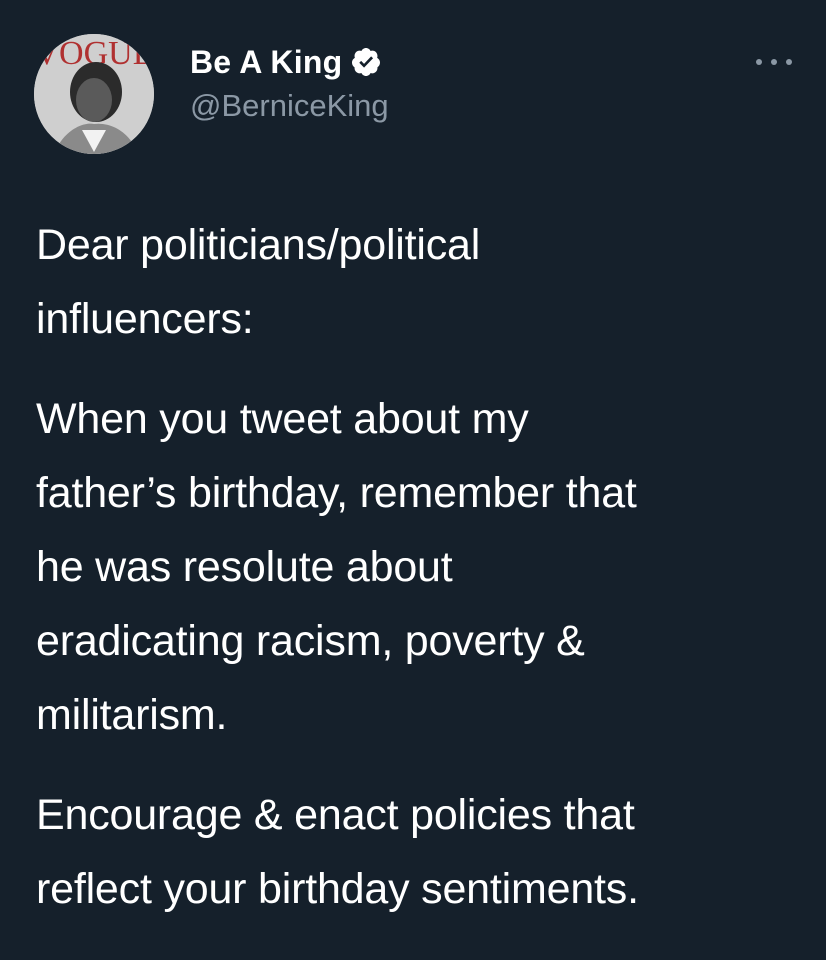 The image size is (826, 960). I want to click on more-options-icon, so click(774, 62).